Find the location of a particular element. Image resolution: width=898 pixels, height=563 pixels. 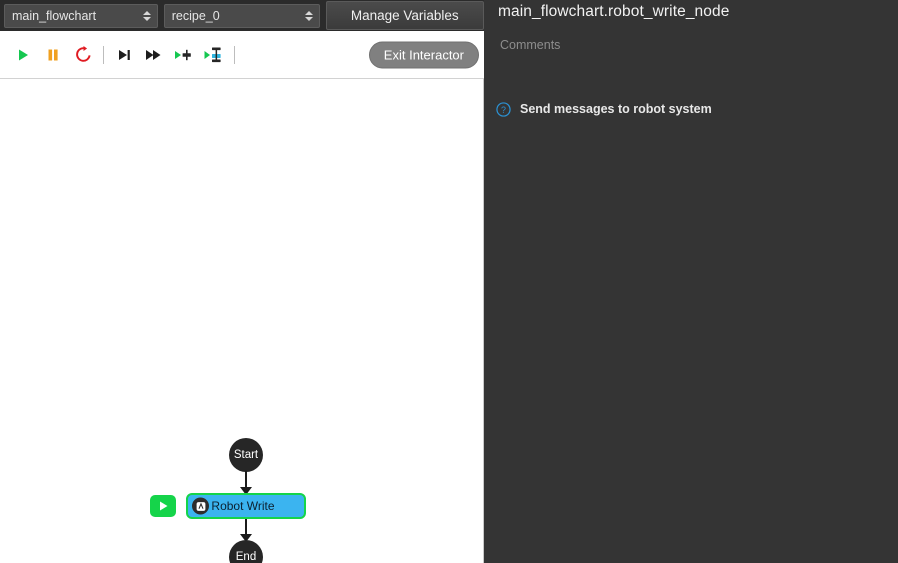

reset-button is located at coordinates (83, 55).